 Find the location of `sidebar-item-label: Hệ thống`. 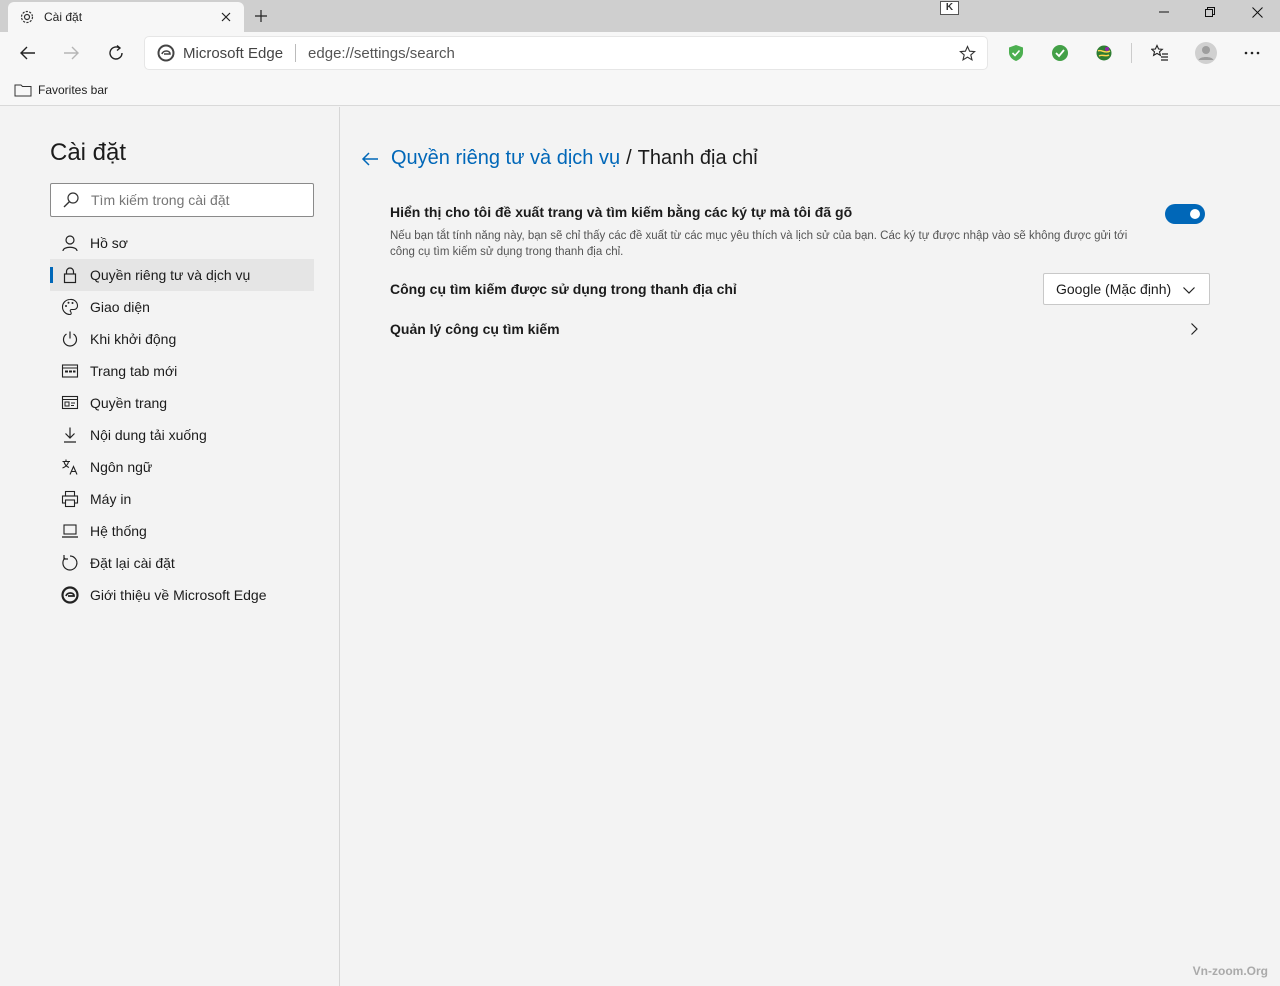

sidebar-item-label: Hệ thống is located at coordinates (118, 531).